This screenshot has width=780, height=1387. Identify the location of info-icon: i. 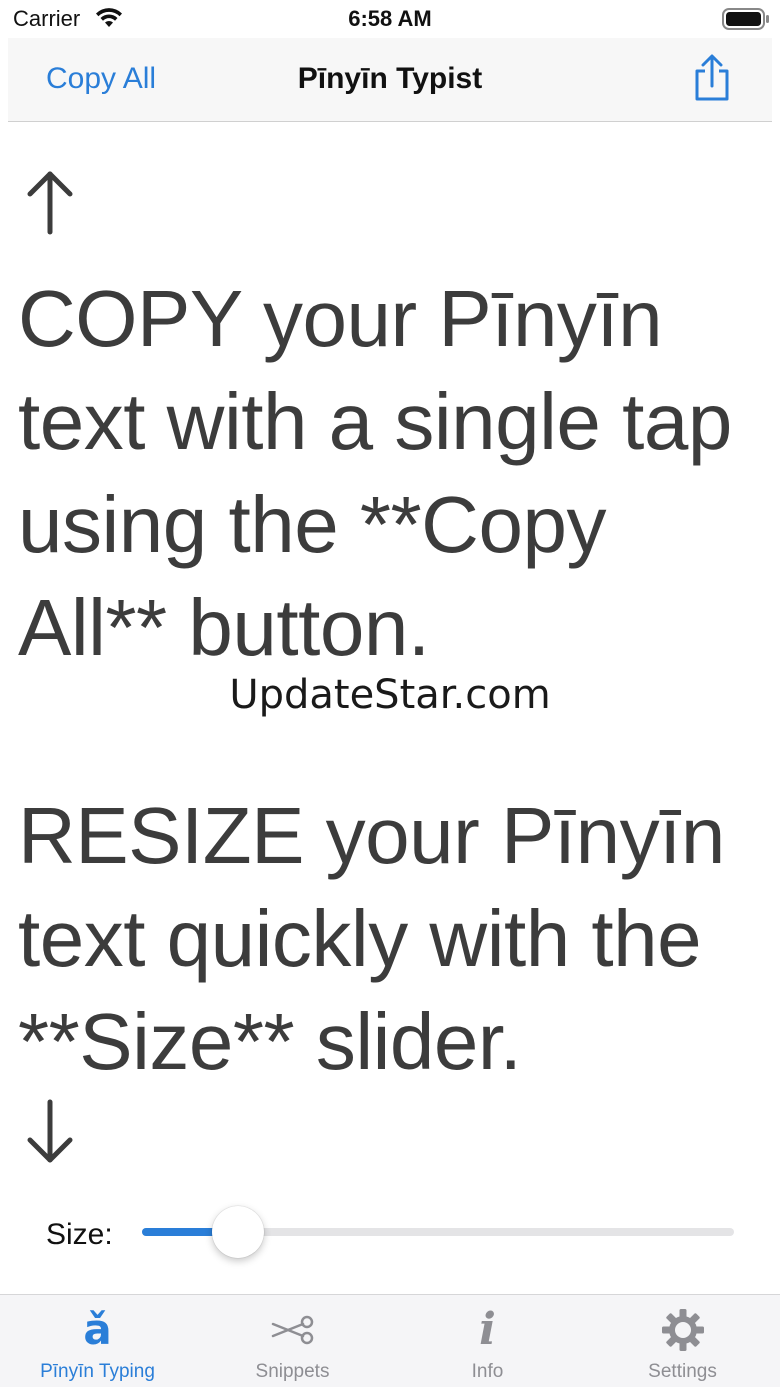
(487, 1329).